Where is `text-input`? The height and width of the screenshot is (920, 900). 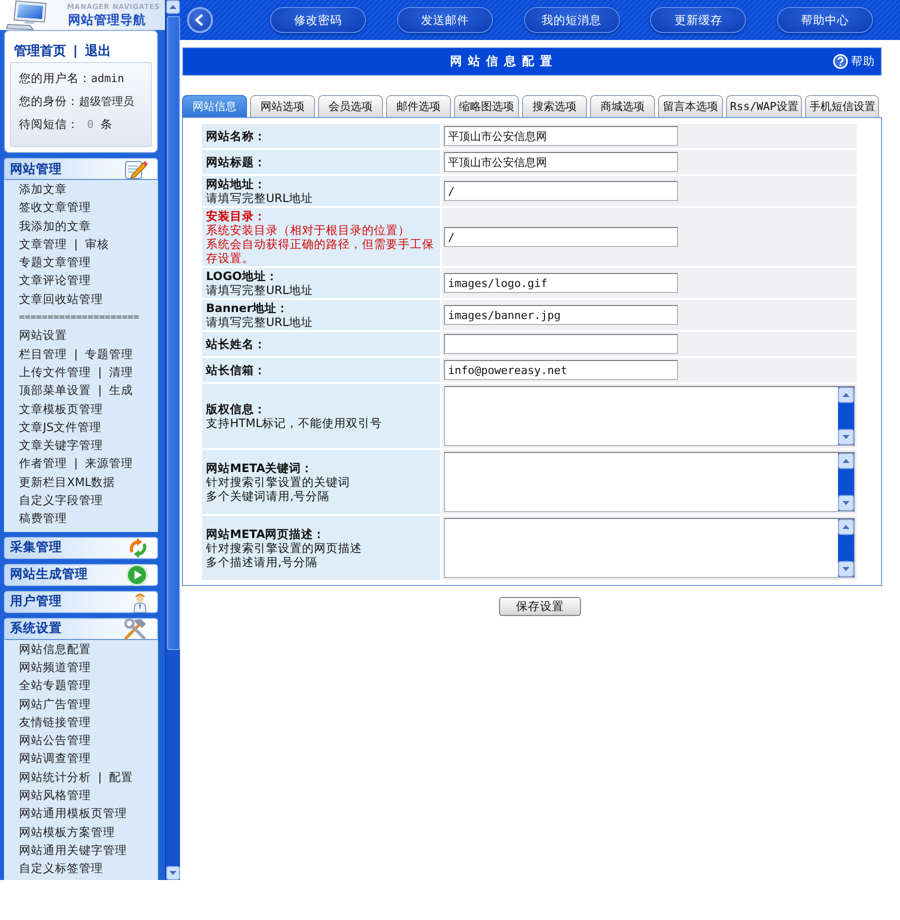
text-input is located at coordinates (561, 344).